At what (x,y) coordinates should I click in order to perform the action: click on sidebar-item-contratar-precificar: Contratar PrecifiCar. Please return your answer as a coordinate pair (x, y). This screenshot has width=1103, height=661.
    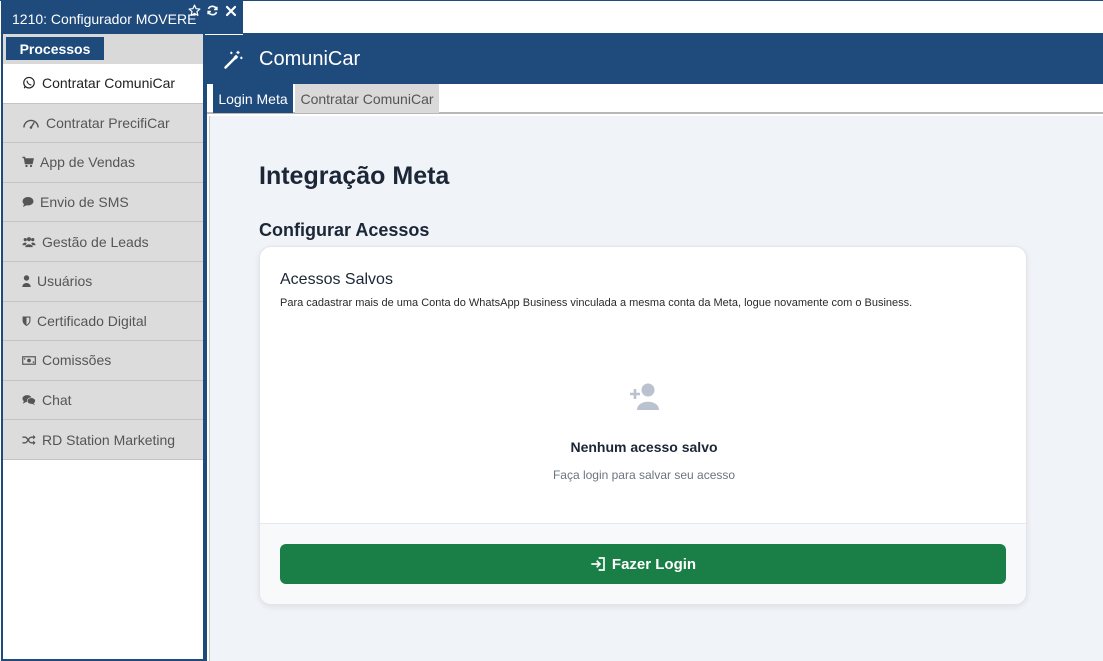
    Looking at the image, I should click on (103, 123).